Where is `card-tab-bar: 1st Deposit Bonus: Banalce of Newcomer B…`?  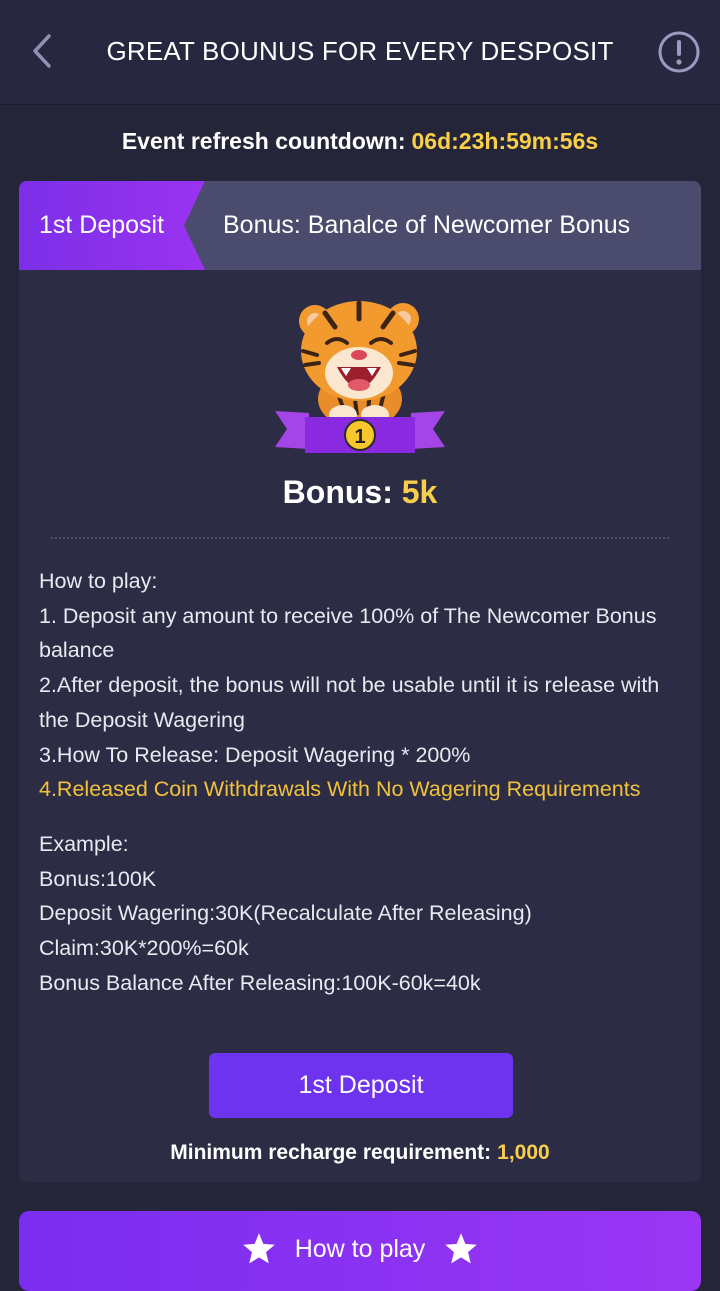 card-tab-bar: 1st Deposit Bonus: Banalce of Newcomer B… is located at coordinates (360, 225).